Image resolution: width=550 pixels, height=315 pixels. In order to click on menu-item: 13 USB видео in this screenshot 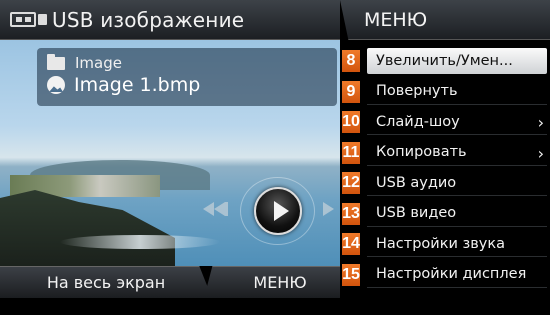, I will do `click(445, 214)`.